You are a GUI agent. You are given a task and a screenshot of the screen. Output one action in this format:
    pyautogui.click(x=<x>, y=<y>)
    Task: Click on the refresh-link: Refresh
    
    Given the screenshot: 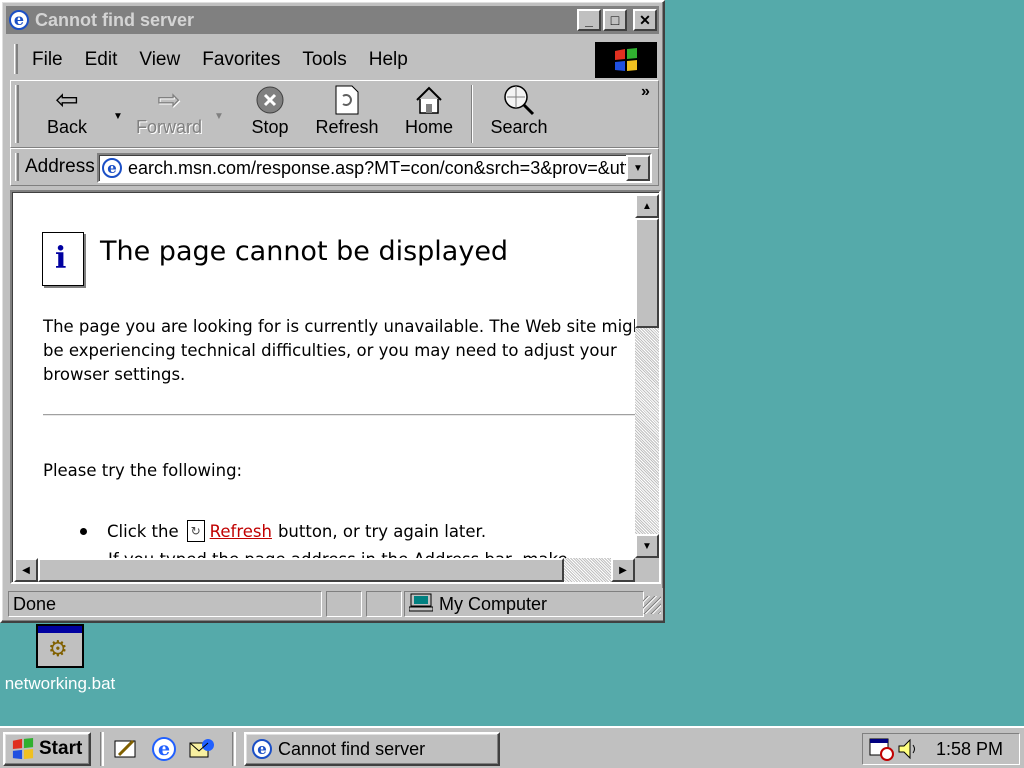 What is the action you would take?
    pyautogui.click(x=241, y=531)
    